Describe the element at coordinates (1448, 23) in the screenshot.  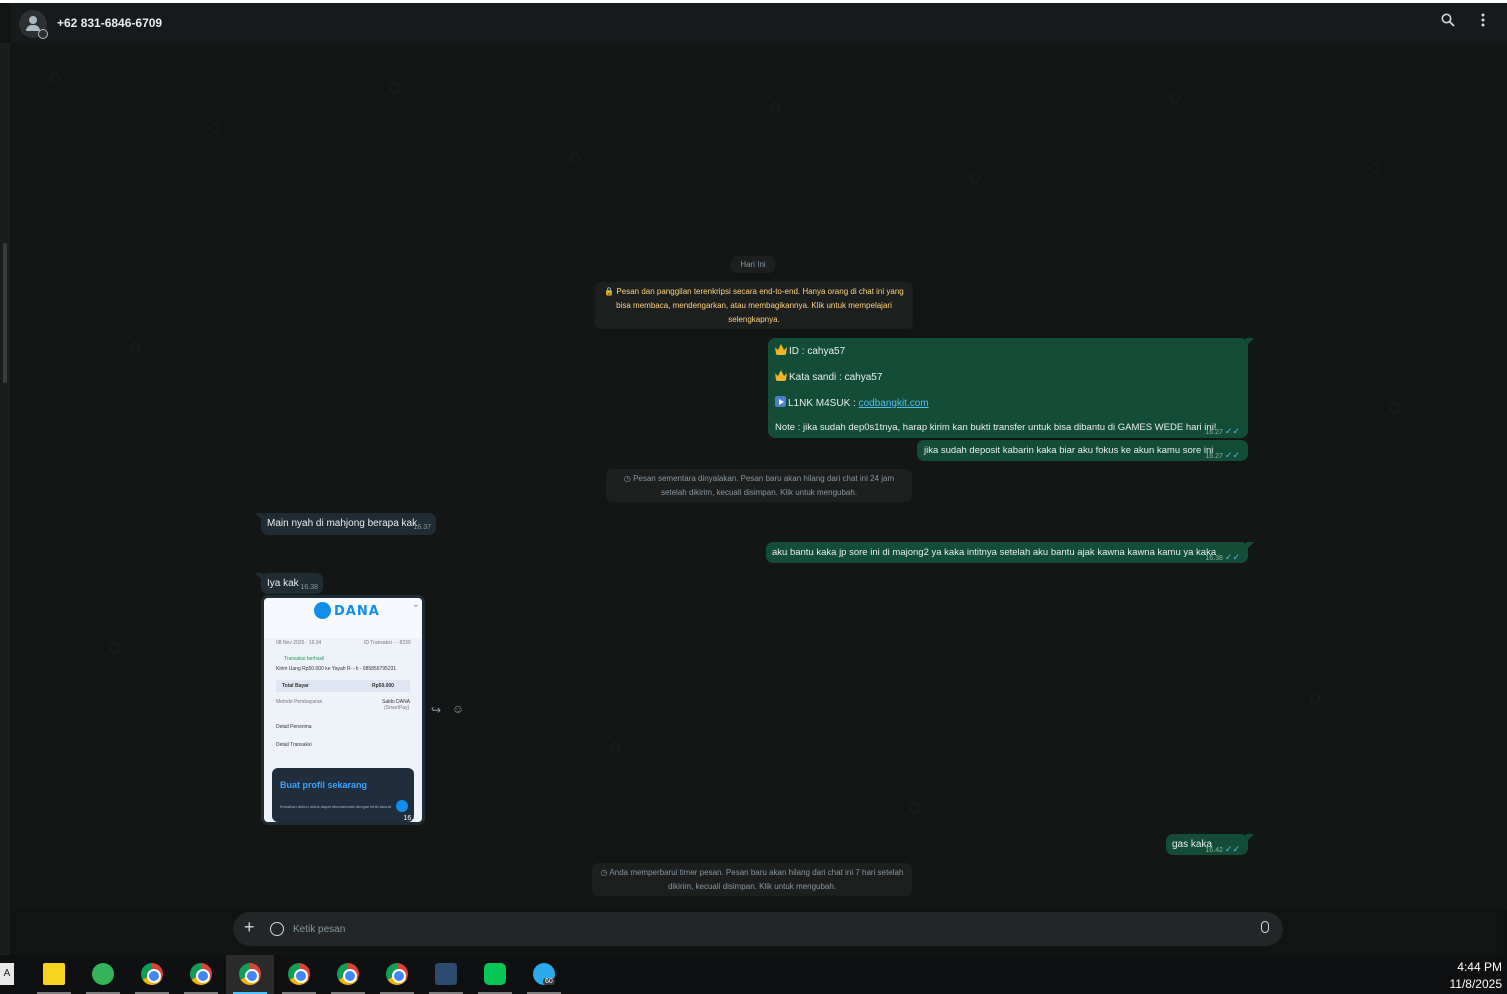
I see `search-icon` at that location.